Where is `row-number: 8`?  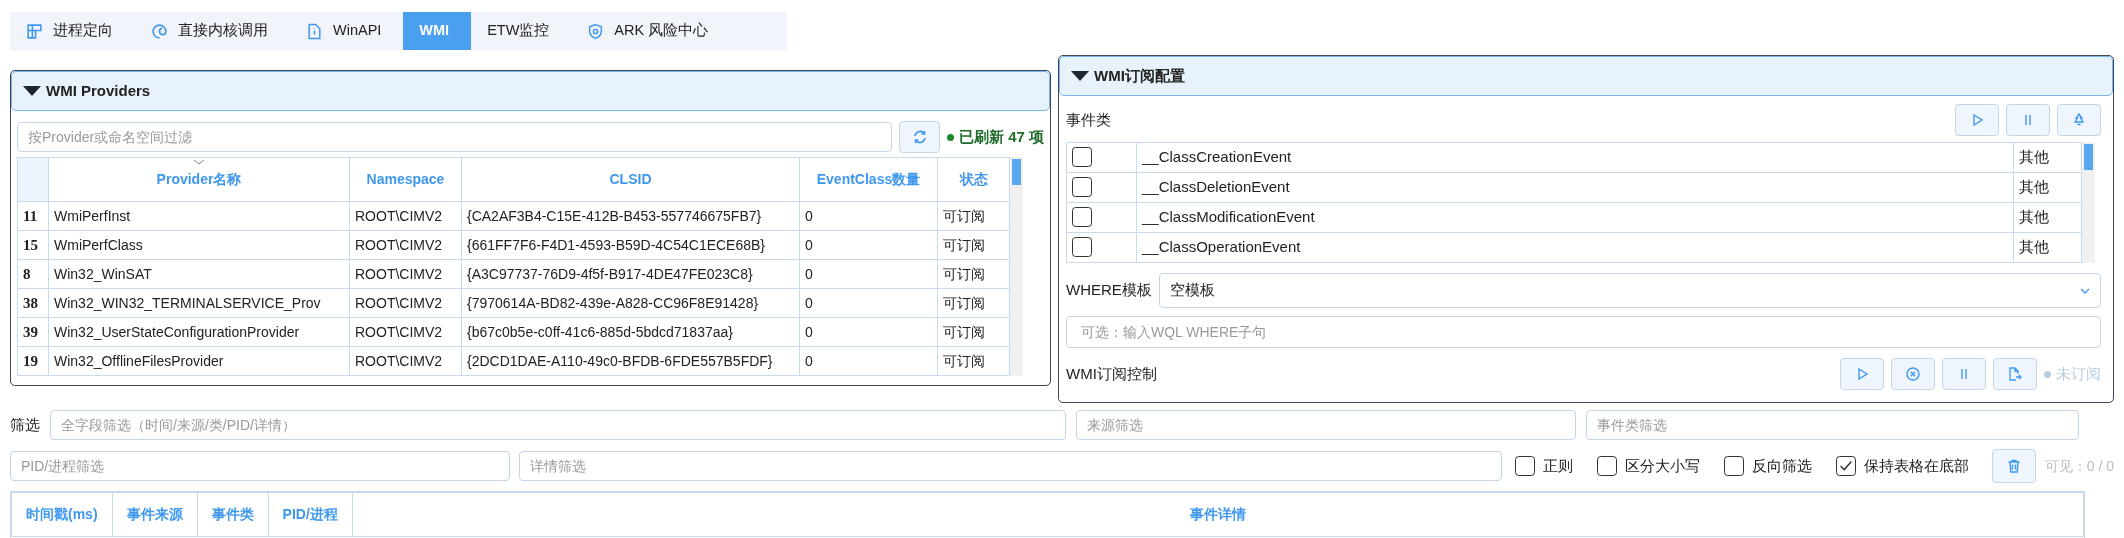 row-number: 8 is located at coordinates (33, 274).